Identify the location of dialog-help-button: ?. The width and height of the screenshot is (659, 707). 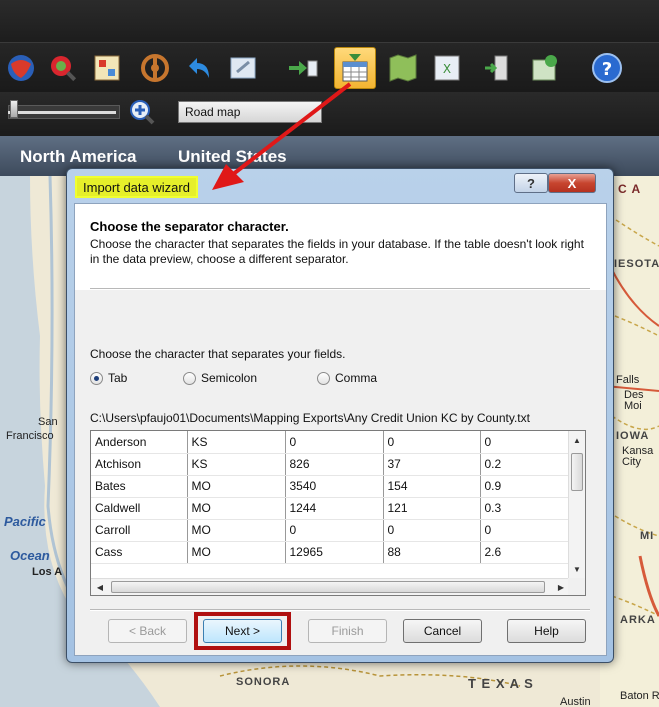
(531, 183).